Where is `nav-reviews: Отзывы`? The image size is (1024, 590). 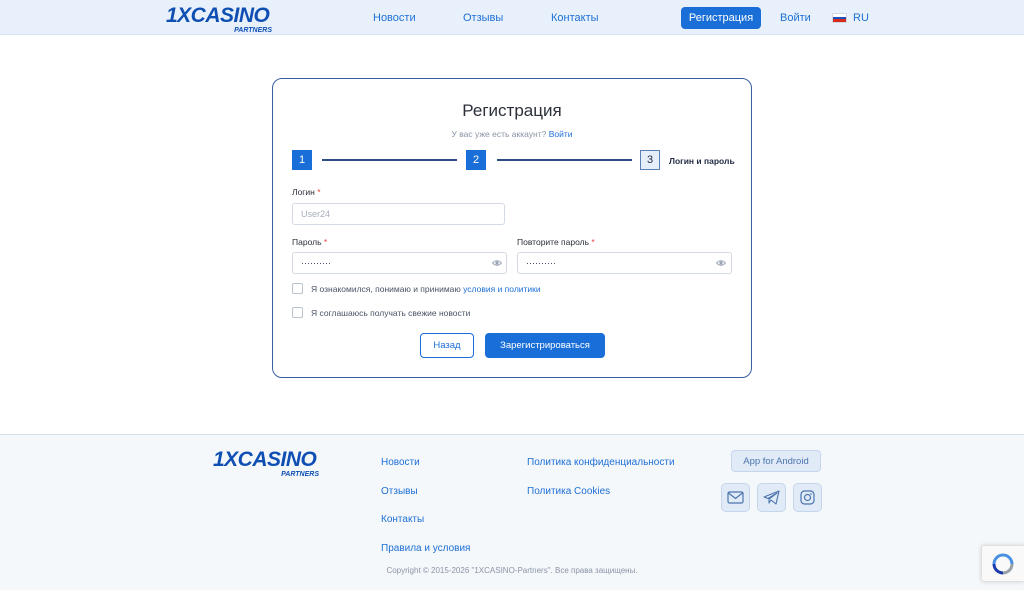 nav-reviews: Отзывы is located at coordinates (483, 18).